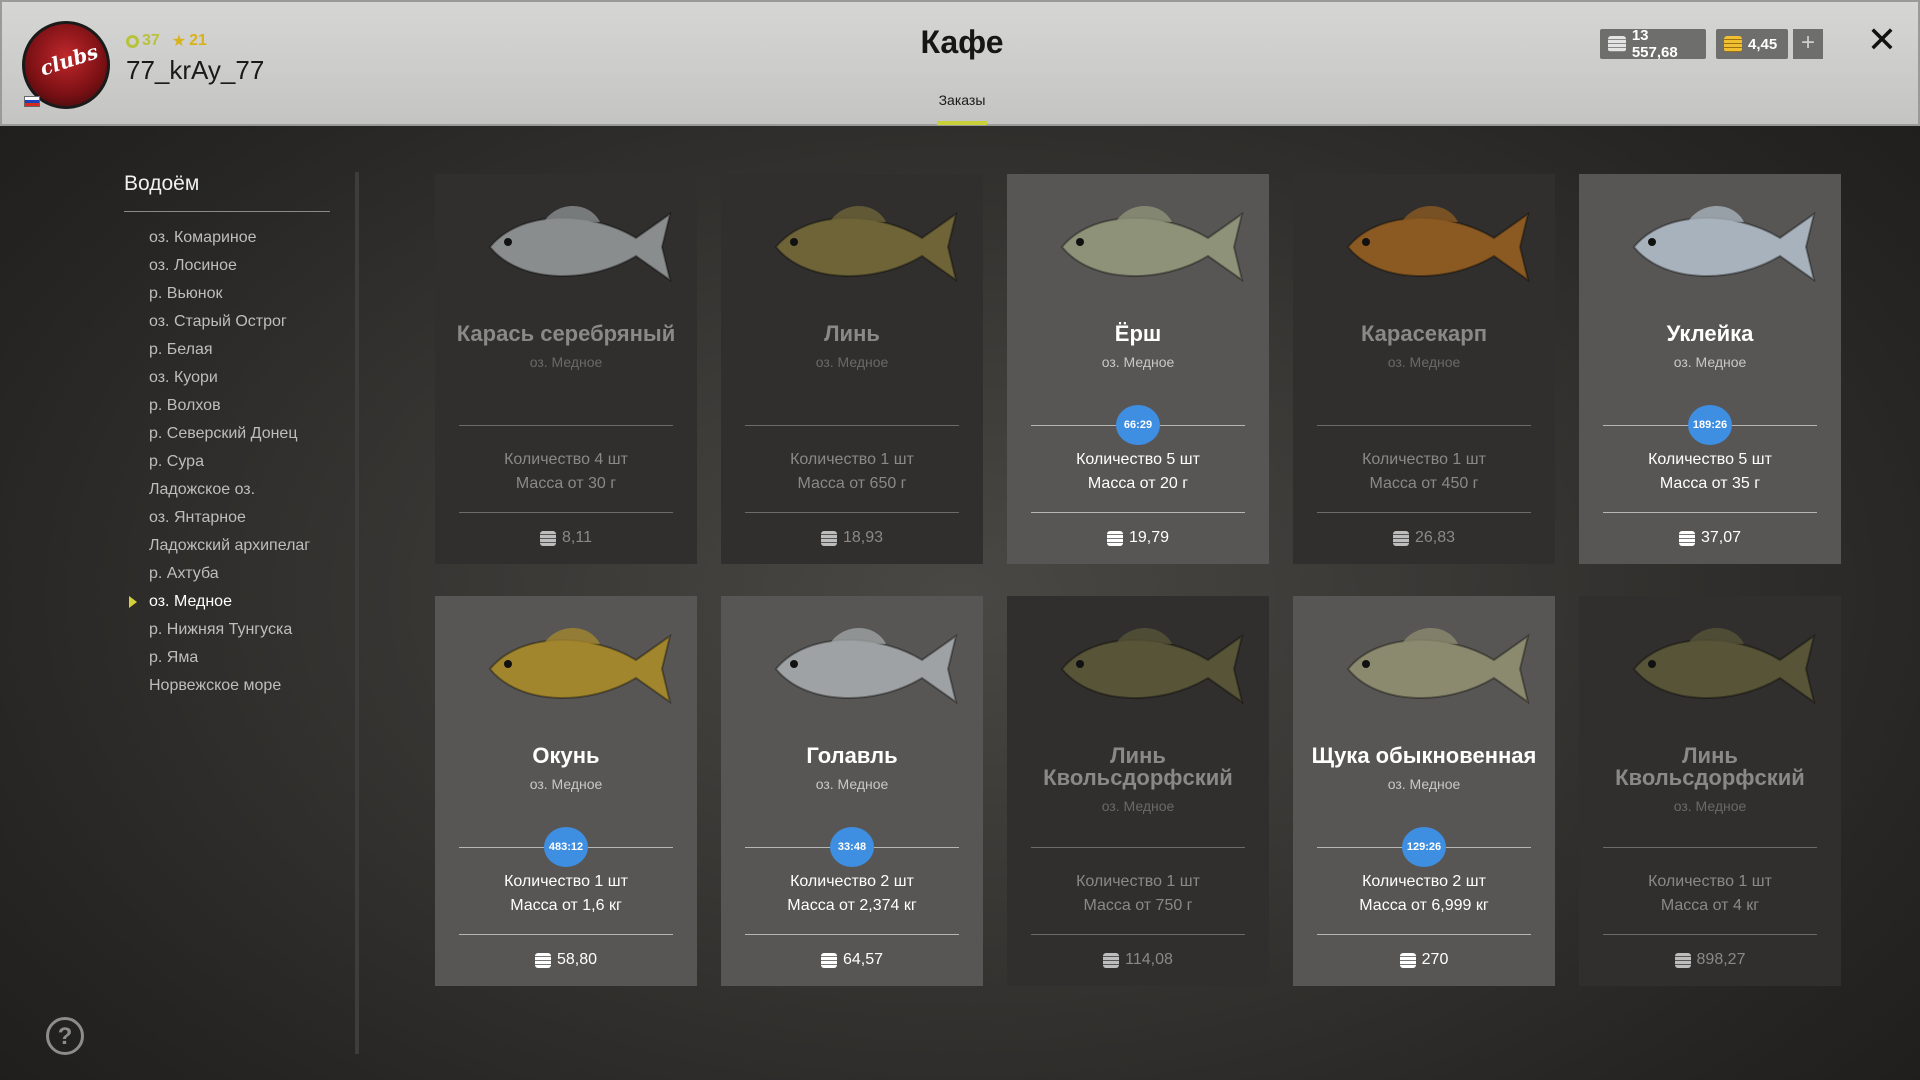 This screenshot has height=1080, width=1920. What do you see at coordinates (1138, 960) in the screenshot?
I see `order-reward: 114,08` at bounding box center [1138, 960].